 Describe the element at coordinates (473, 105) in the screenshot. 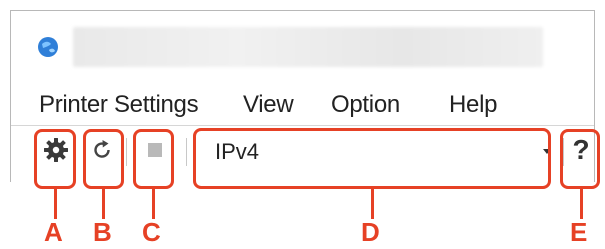

I see `menu-help: Help` at that location.